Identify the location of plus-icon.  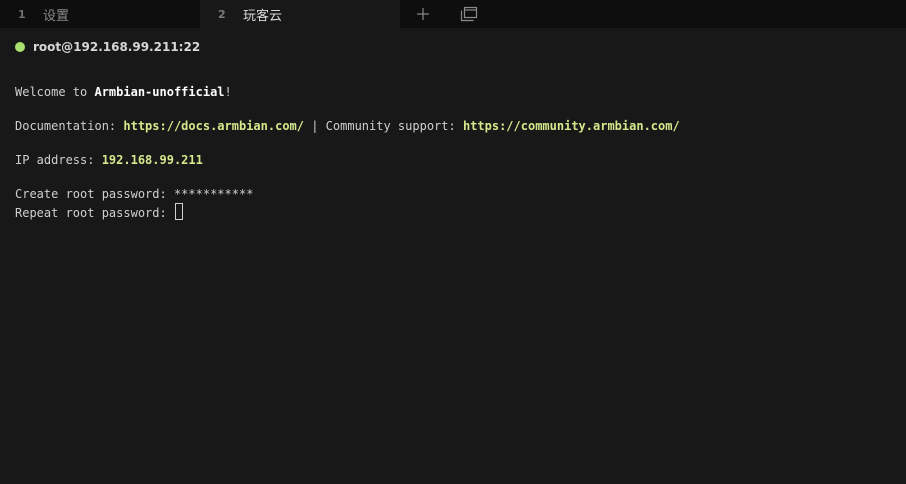
(423, 14).